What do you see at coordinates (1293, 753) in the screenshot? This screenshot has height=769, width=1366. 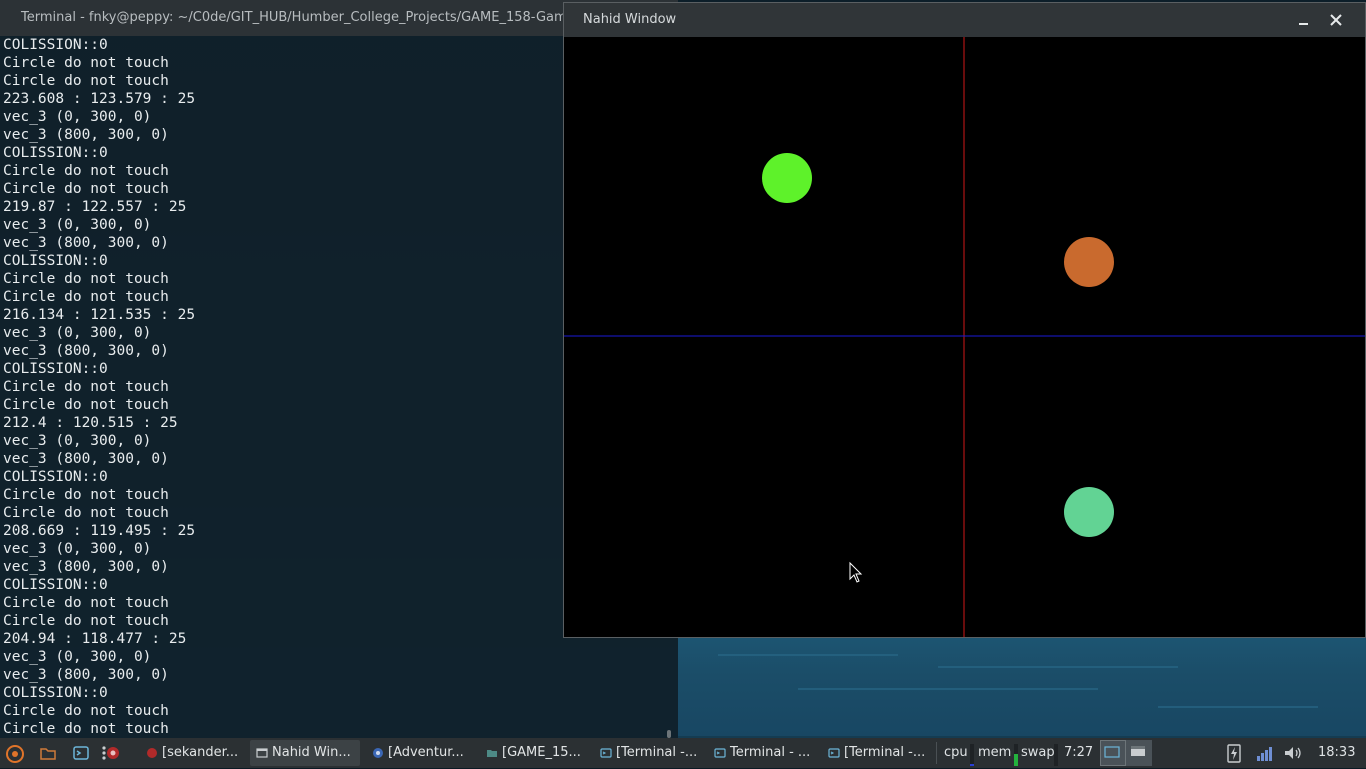 I see `volume-icon` at bounding box center [1293, 753].